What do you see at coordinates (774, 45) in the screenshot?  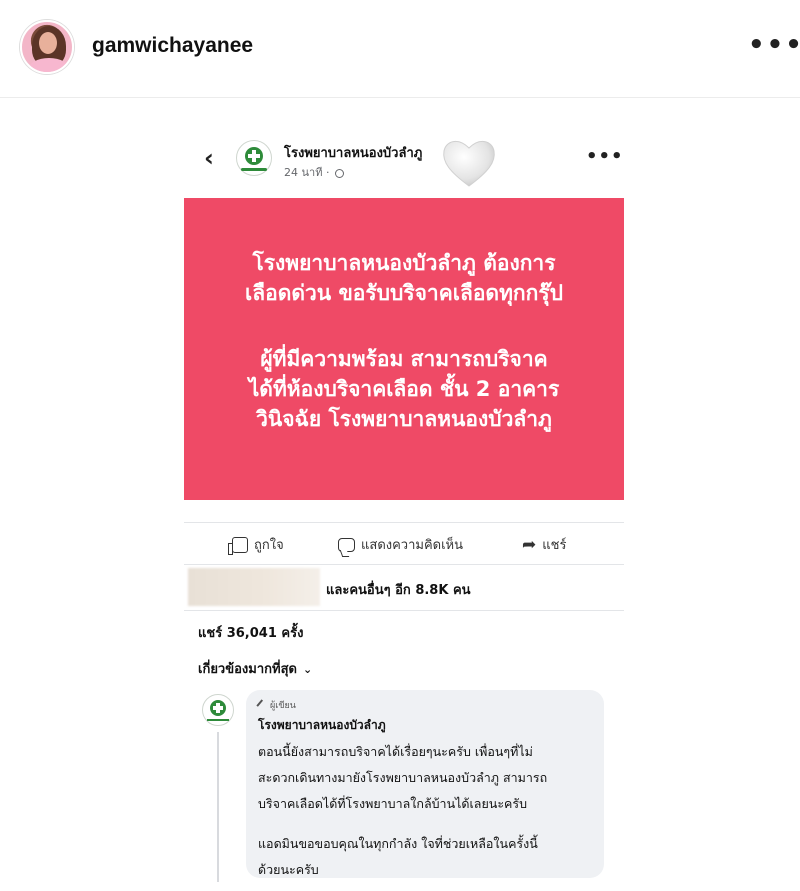 I see `more-options-icon: •••` at bounding box center [774, 45].